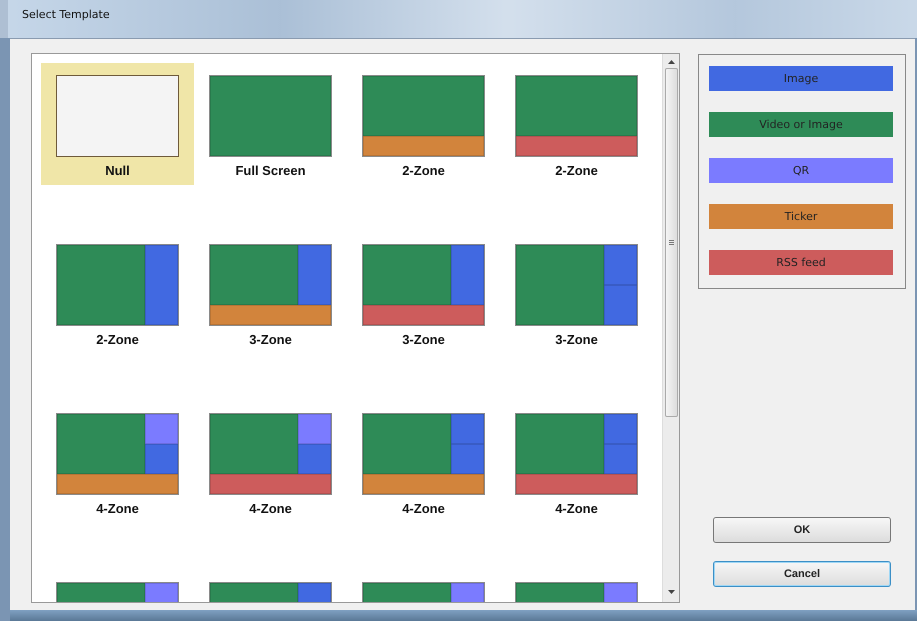 The image size is (917, 621). Describe the element at coordinates (270, 124) in the screenshot. I see `template-item: Full Screen` at that location.